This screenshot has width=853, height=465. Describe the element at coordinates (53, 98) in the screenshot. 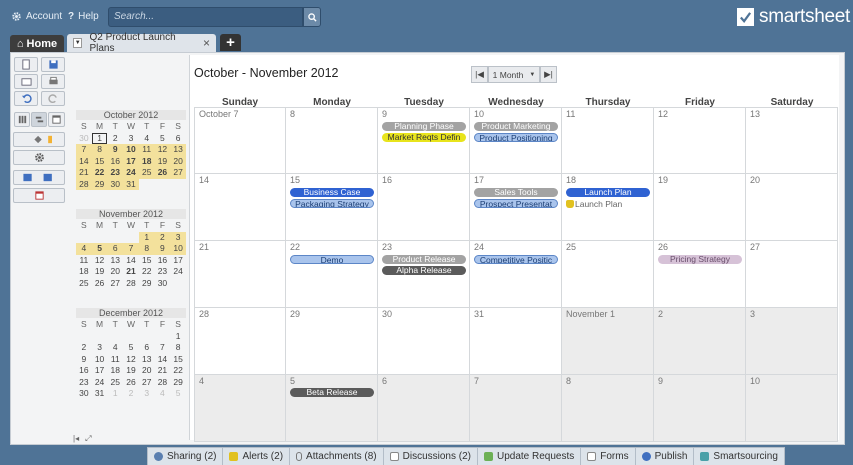

I see `redo-button` at that location.